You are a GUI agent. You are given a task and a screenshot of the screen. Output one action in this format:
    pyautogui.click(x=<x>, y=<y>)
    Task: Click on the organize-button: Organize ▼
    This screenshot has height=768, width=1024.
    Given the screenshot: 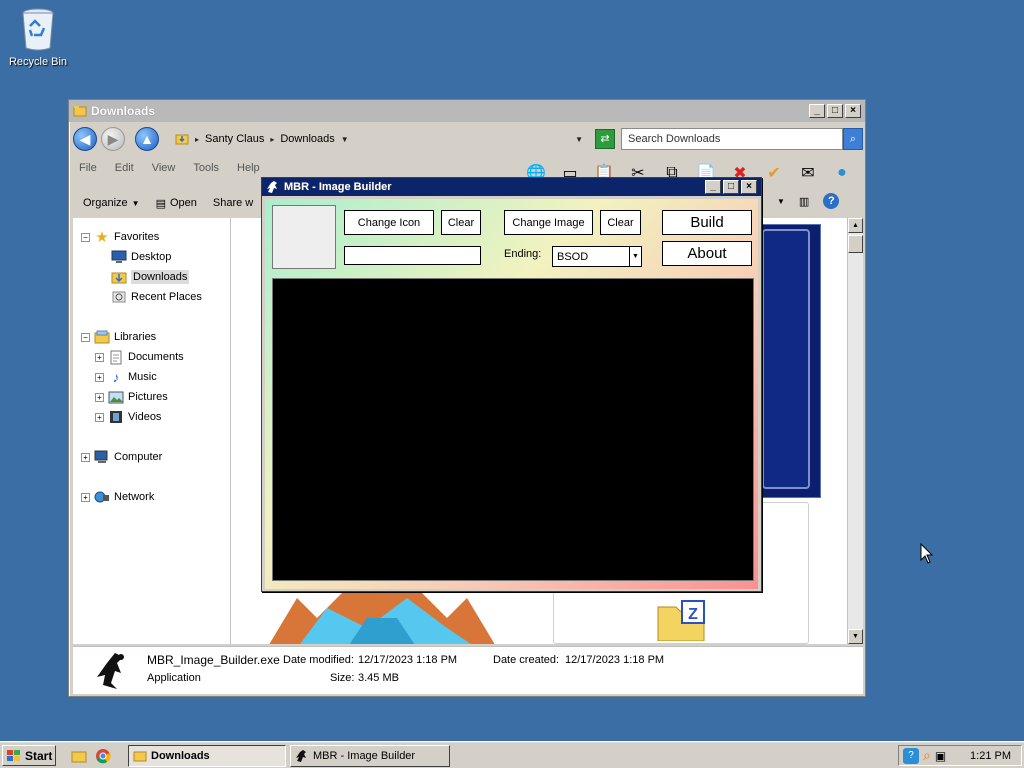 What is the action you would take?
    pyautogui.click(x=111, y=203)
    